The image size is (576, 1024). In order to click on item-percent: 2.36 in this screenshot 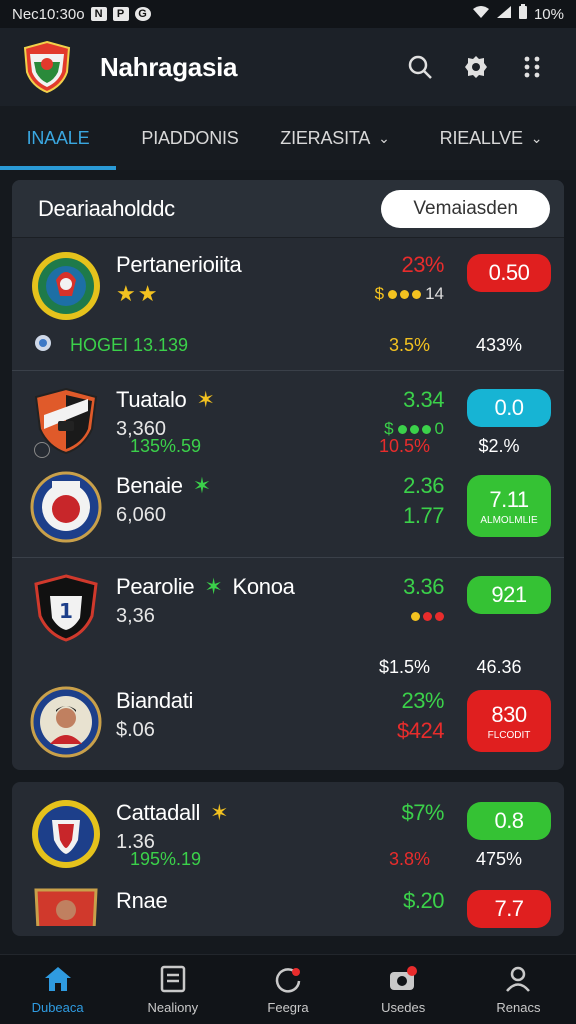, I will do `click(423, 485)`.